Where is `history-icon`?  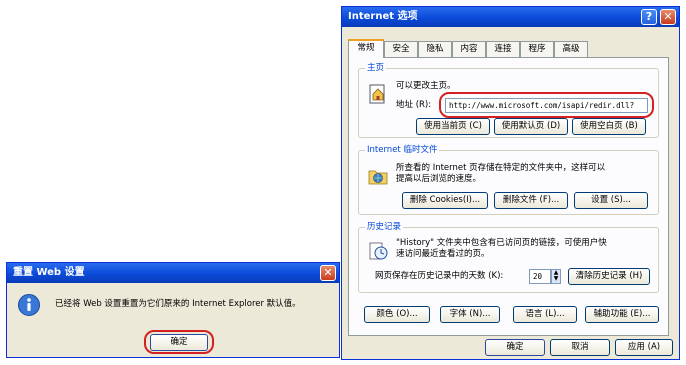
history-icon is located at coordinates (378, 251).